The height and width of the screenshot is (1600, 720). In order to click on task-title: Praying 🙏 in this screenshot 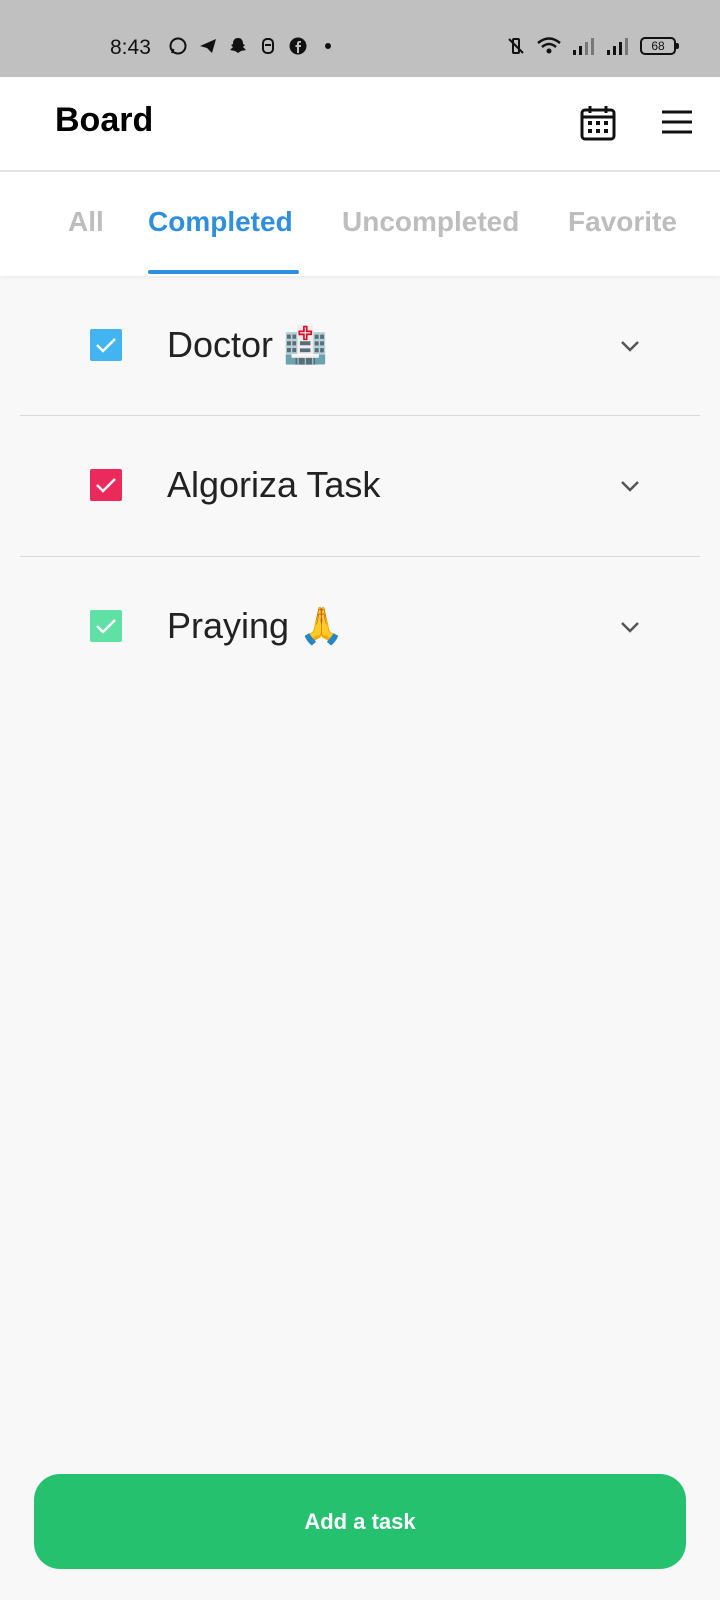, I will do `click(255, 625)`.